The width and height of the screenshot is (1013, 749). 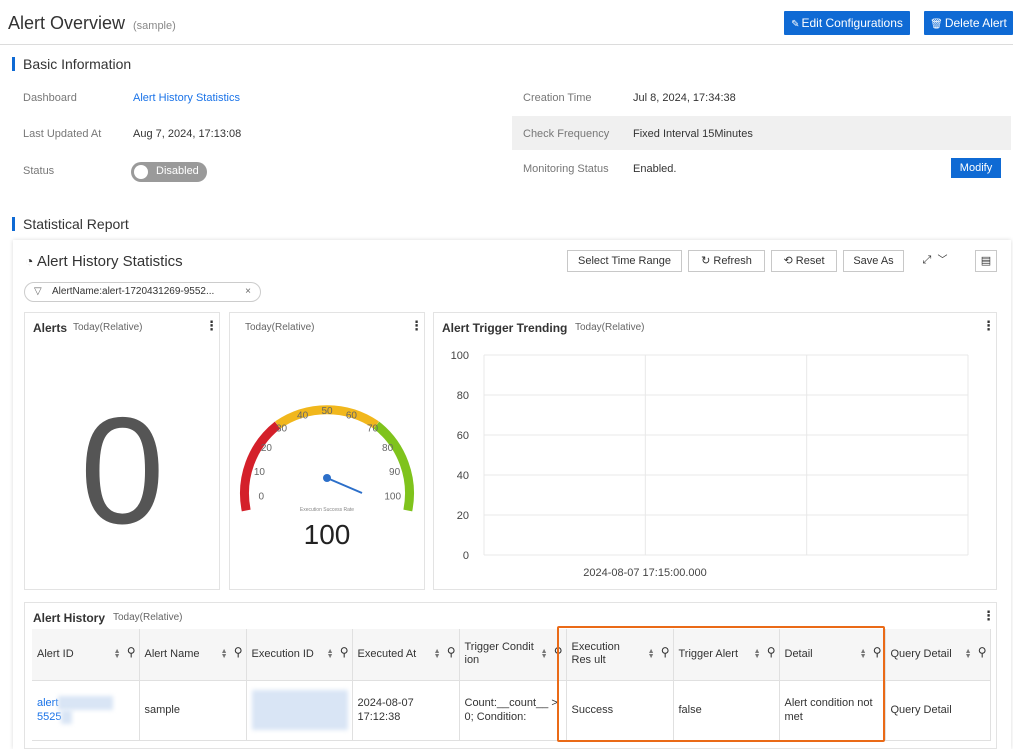 What do you see at coordinates (976, 168) in the screenshot?
I see `modify-button: Modify` at bounding box center [976, 168].